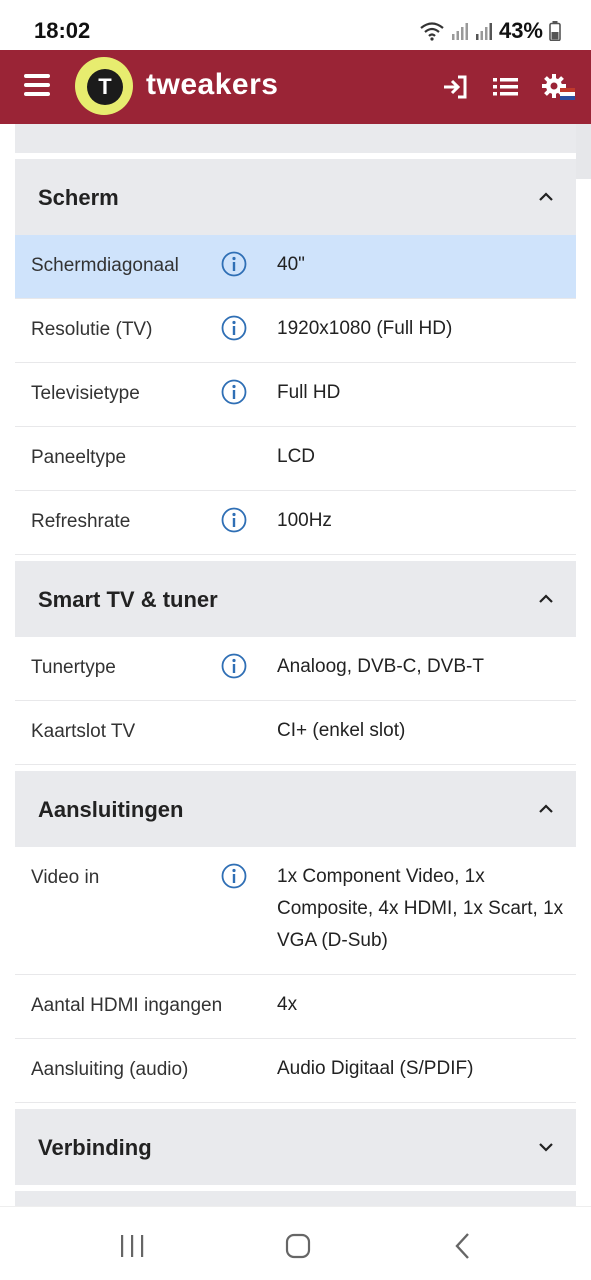  What do you see at coordinates (81, 521) in the screenshot?
I see `spec-label: Refreshrate` at bounding box center [81, 521].